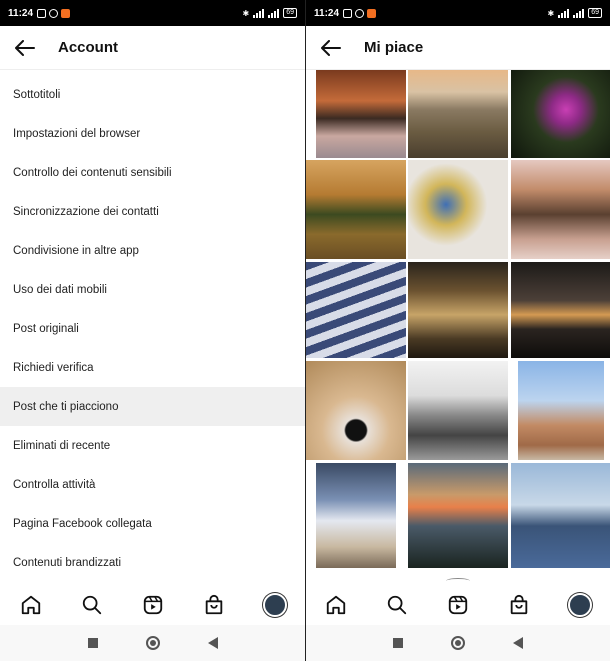  Describe the element at coordinates (152, 172) in the screenshot. I see `menu-item-sensitive-content: Controllo dei contenuti sensibili` at that location.